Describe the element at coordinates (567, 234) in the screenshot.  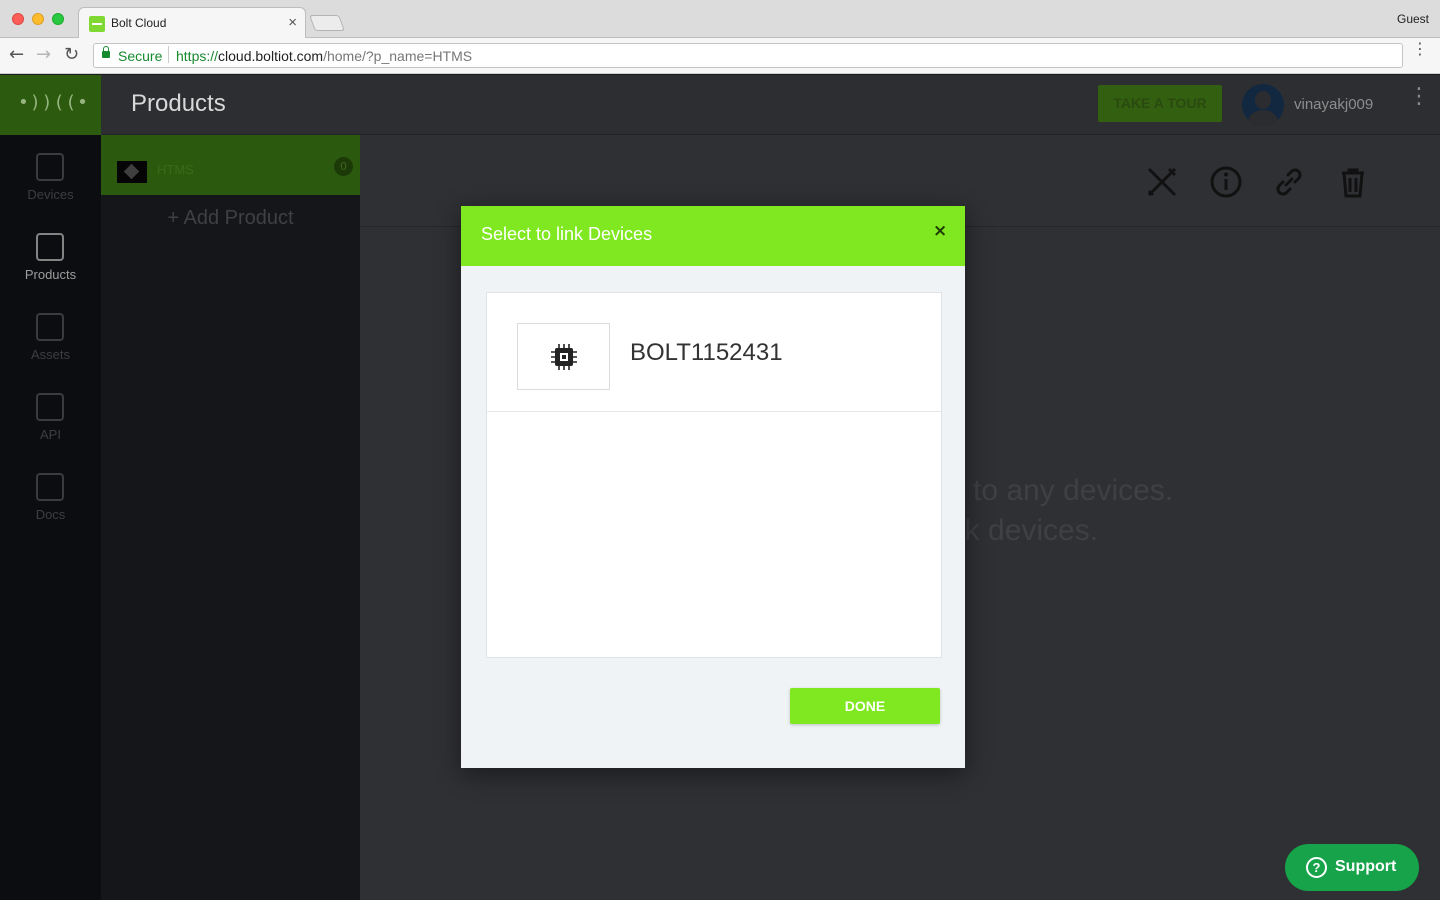
I see `modal-title: Select to link Devices` at that location.